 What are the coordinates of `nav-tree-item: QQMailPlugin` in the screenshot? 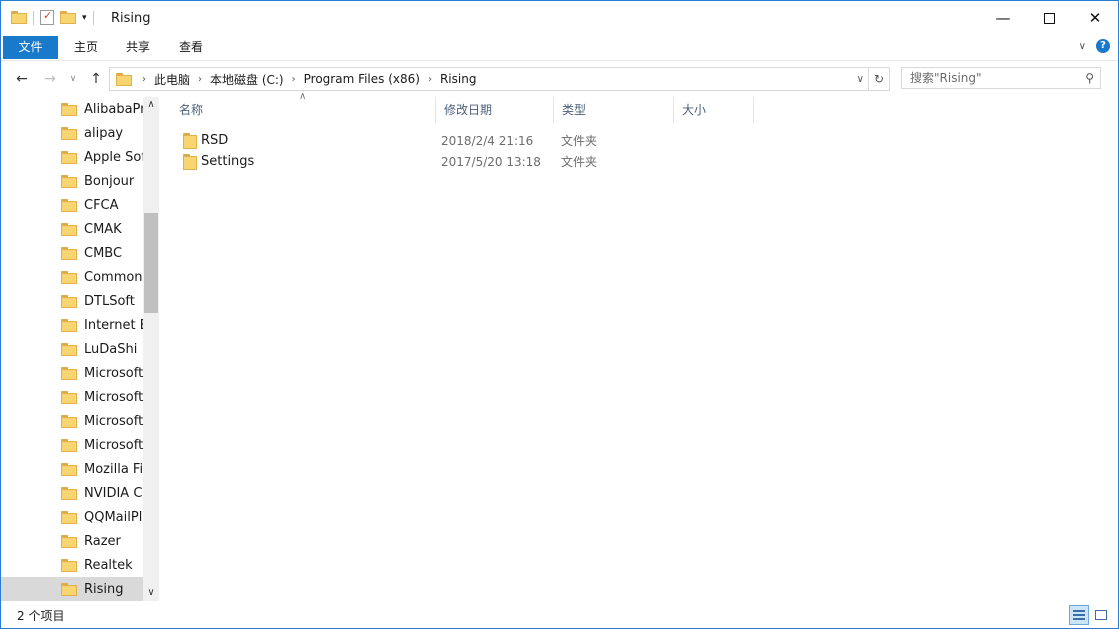 It's located at (72, 517).